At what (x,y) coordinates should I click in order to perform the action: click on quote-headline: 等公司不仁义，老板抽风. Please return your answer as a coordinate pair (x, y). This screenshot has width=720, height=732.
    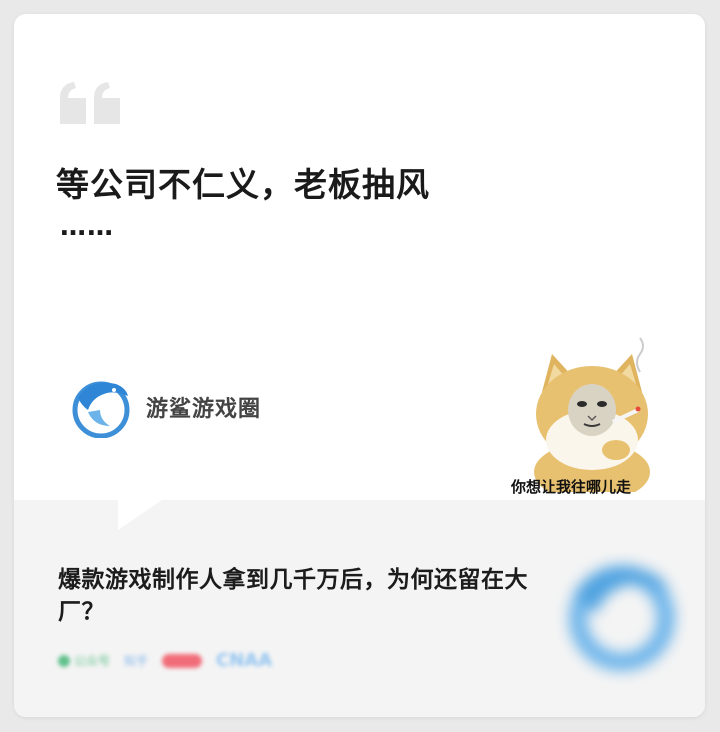
    Looking at the image, I should click on (243, 184).